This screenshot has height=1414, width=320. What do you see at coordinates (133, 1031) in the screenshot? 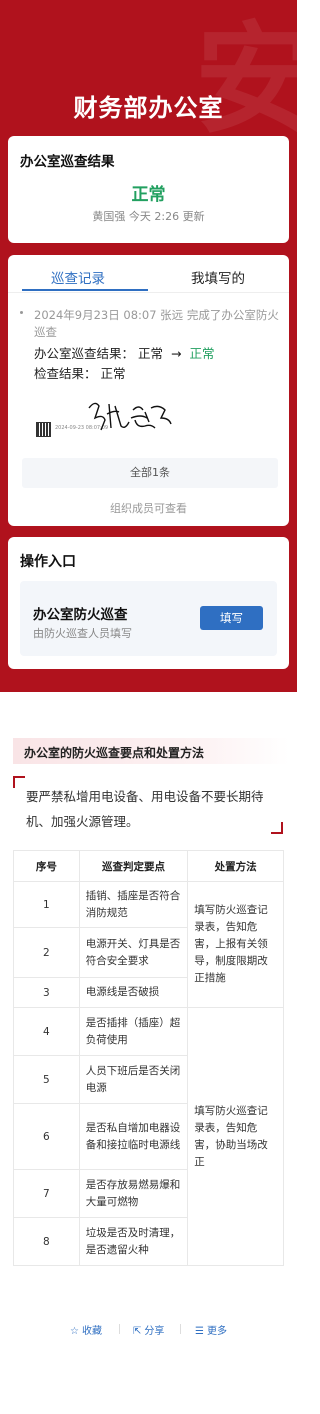
I see `row-point: 是否插排（插座）超负荷使用` at bounding box center [133, 1031].